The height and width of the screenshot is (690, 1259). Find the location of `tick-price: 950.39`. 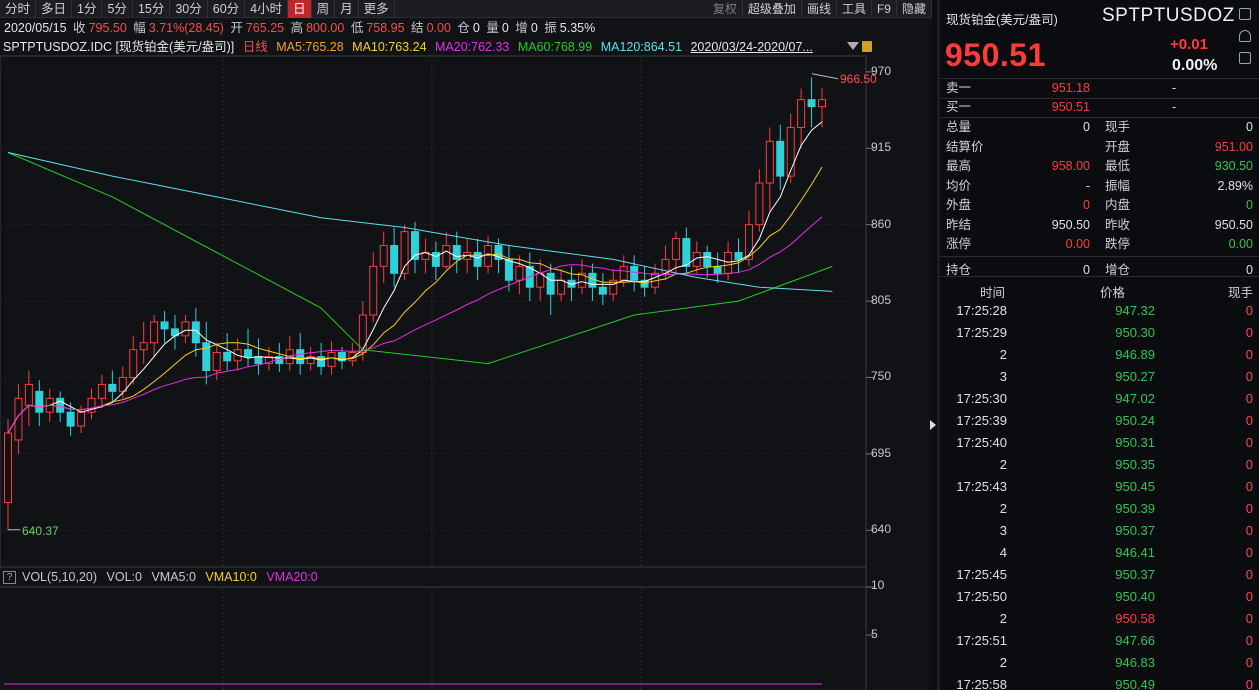

tick-price: 950.39 is located at coordinates (1135, 508).